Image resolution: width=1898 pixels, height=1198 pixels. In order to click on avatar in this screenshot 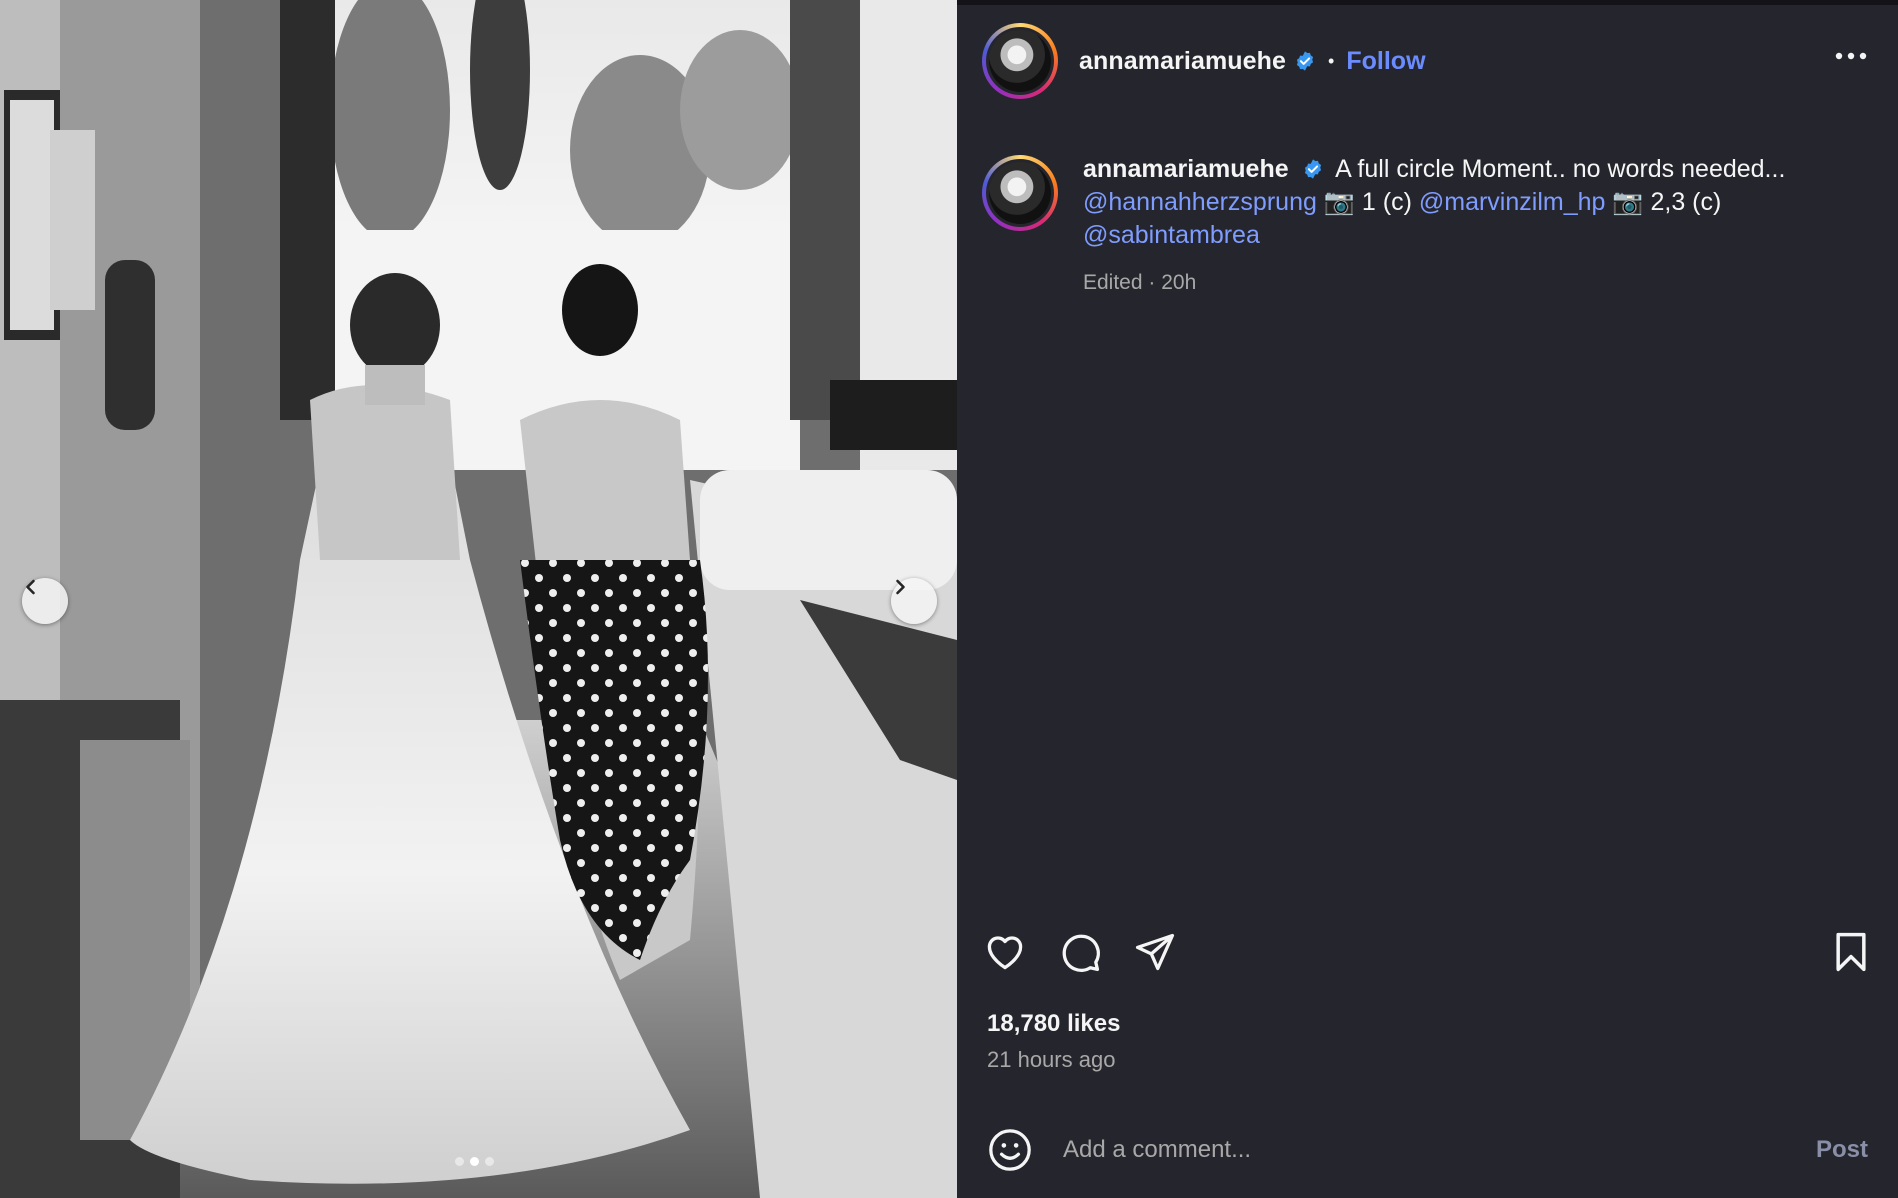, I will do `click(1020, 61)`.